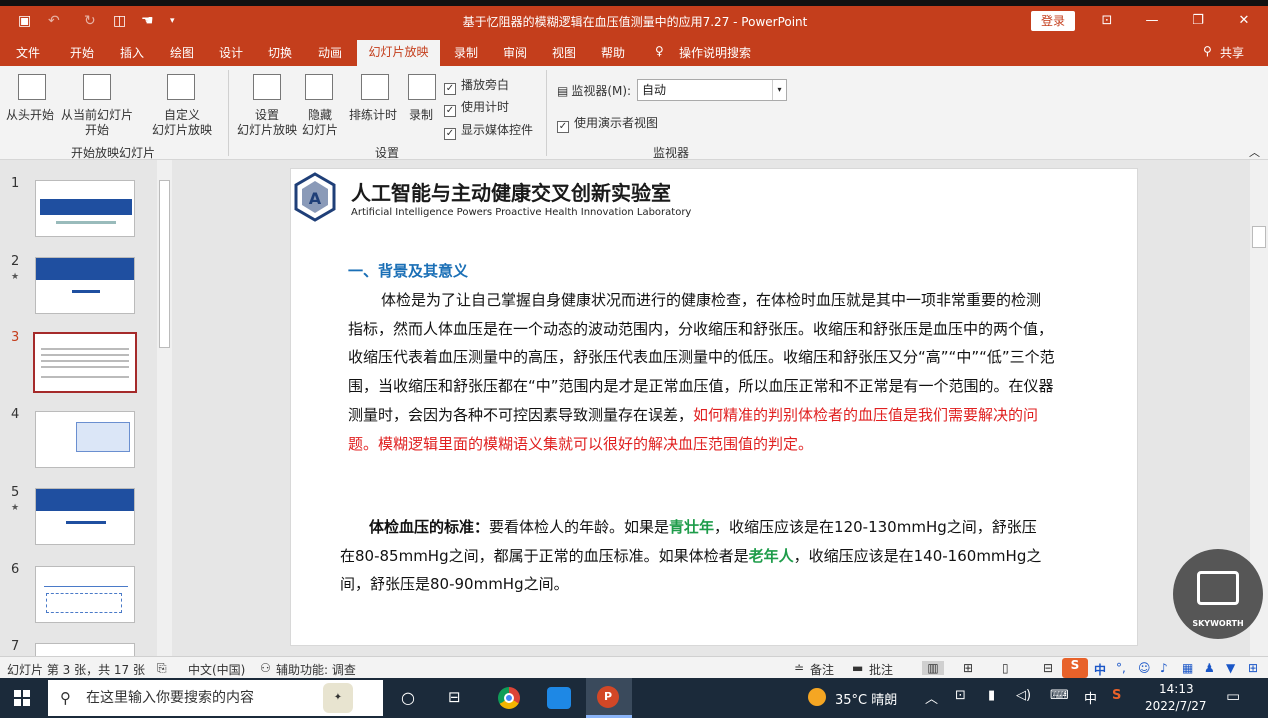 The image size is (1268, 718). Describe the element at coordinates (15, 337) in the screenshot. I see `thumb-number: 3` at that location.